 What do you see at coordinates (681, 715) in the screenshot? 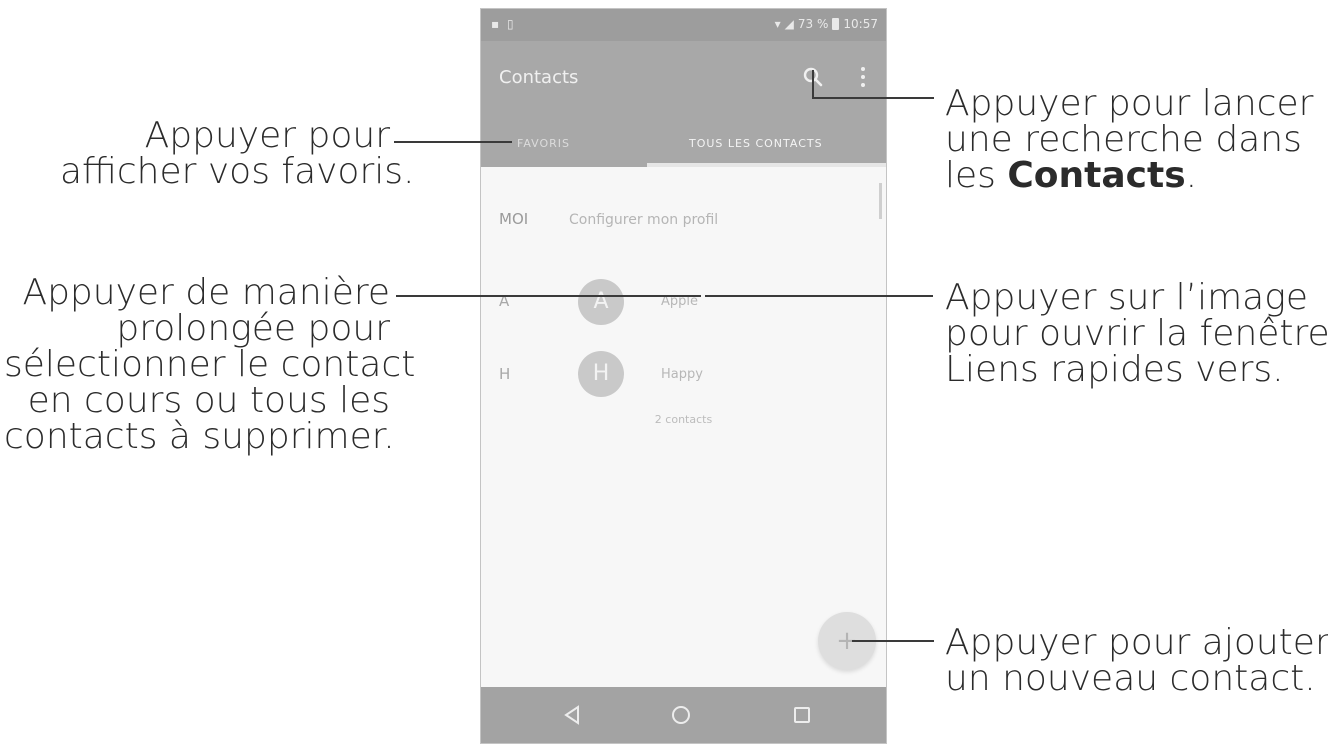
I see `home-icon` at bounding box center [681, 715].